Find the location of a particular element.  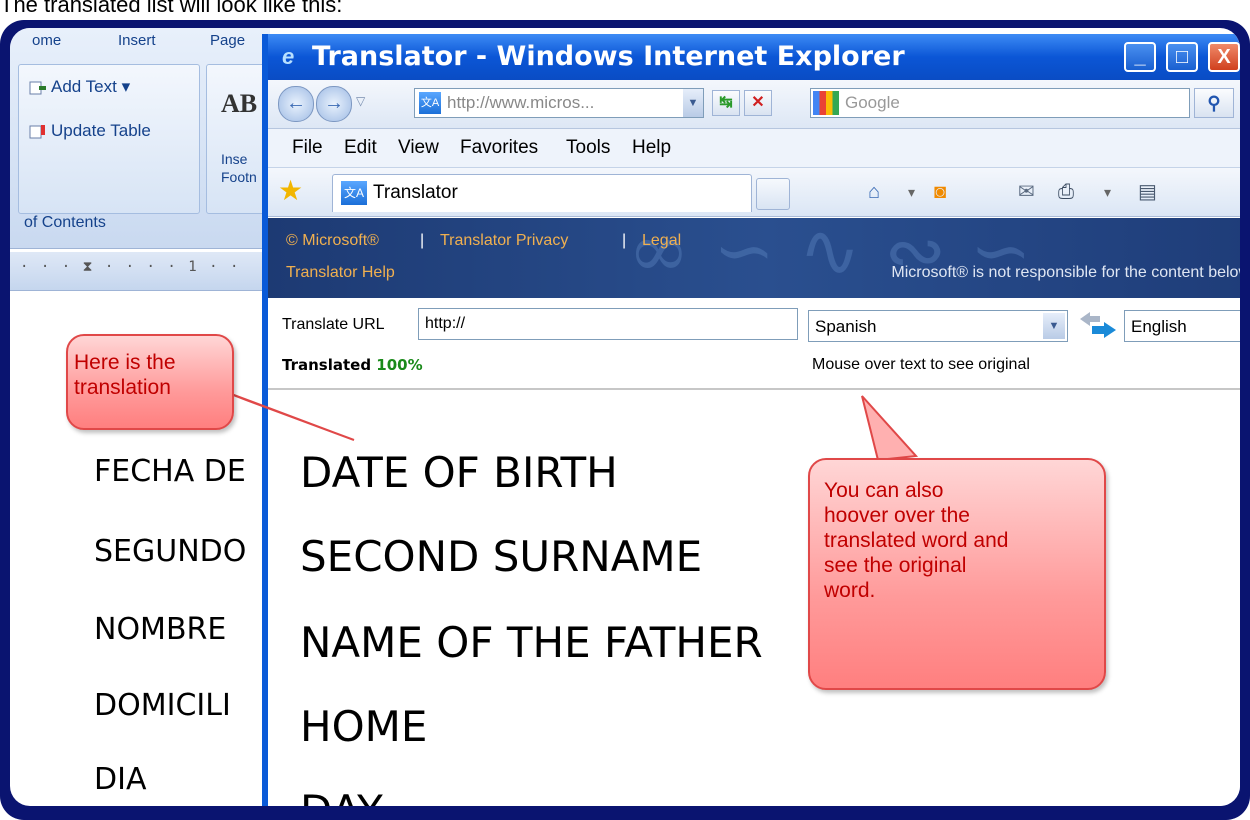

menu-favorites: Favorites is located at coordinates (499, 148).